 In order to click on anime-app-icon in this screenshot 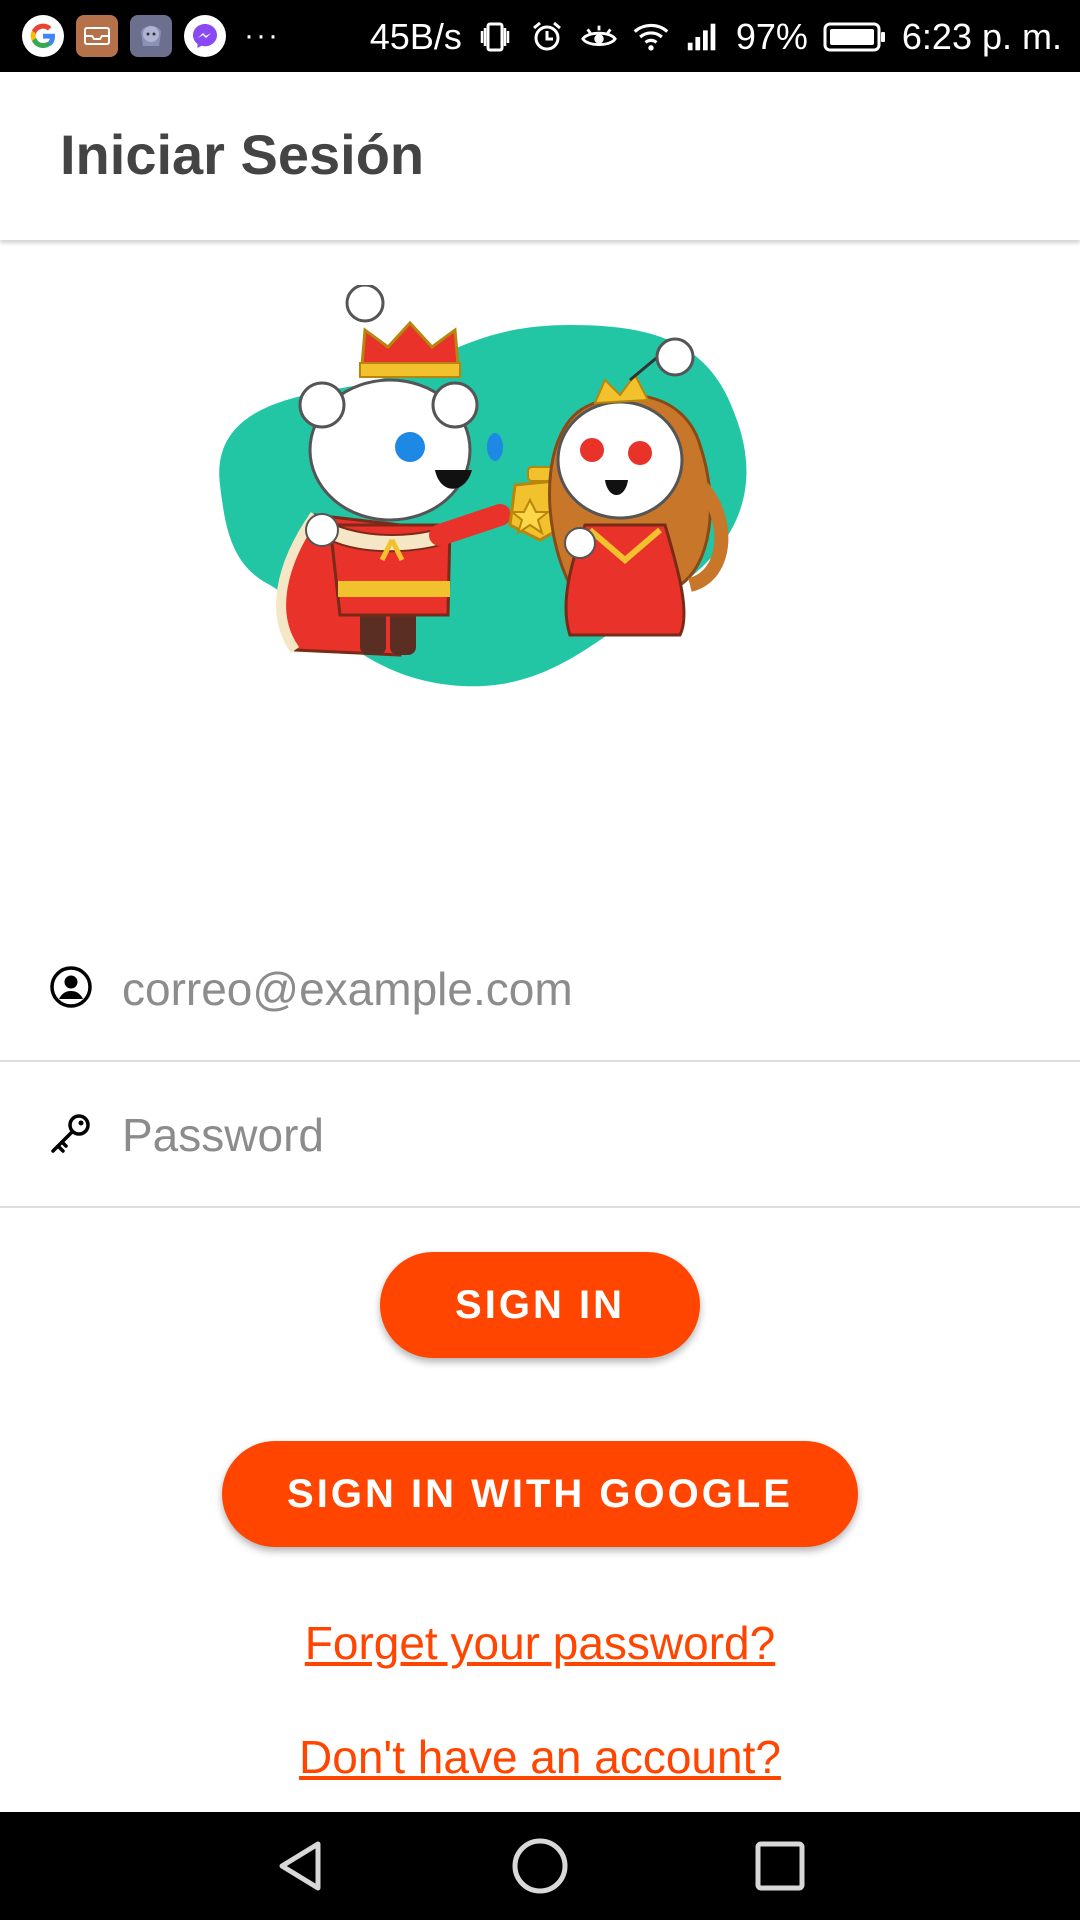, I will do `click(151, 36)`.